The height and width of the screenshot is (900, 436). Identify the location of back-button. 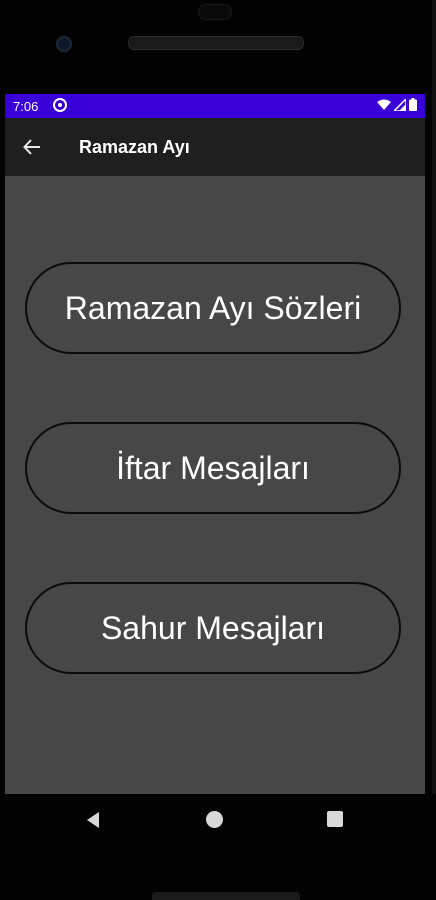
(32, 147).